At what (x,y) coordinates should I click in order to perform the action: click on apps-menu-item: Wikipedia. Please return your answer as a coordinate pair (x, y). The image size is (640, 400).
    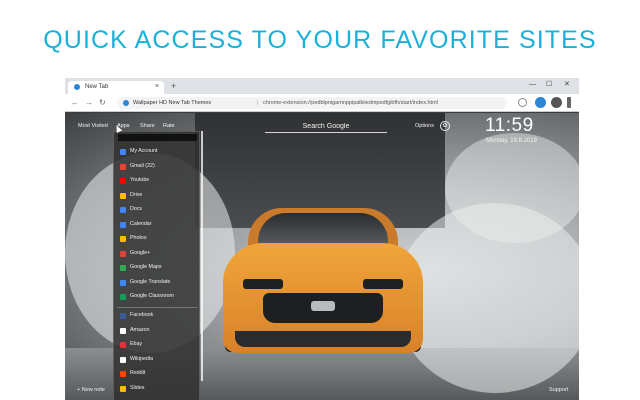
    Looking at the image, I should click on (159, 360).